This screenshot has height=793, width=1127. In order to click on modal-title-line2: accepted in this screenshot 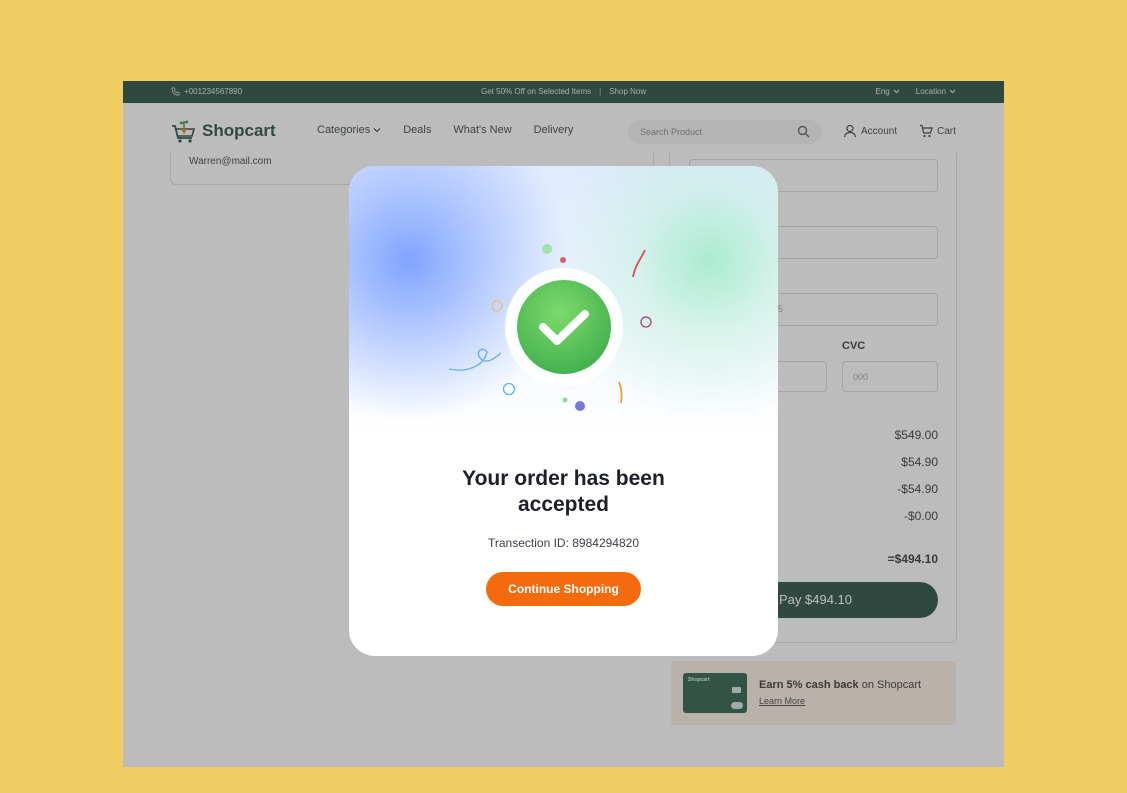, I will do `click(563, 504)`.